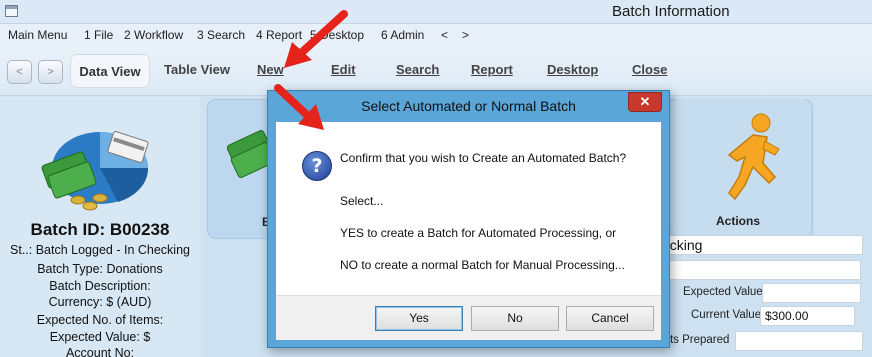 Image resolution: width=872 pixels, height=357 pixels. Describe the element at coordinates (317, 166) in the screenshot. I see `question-icon: ?` at that location.